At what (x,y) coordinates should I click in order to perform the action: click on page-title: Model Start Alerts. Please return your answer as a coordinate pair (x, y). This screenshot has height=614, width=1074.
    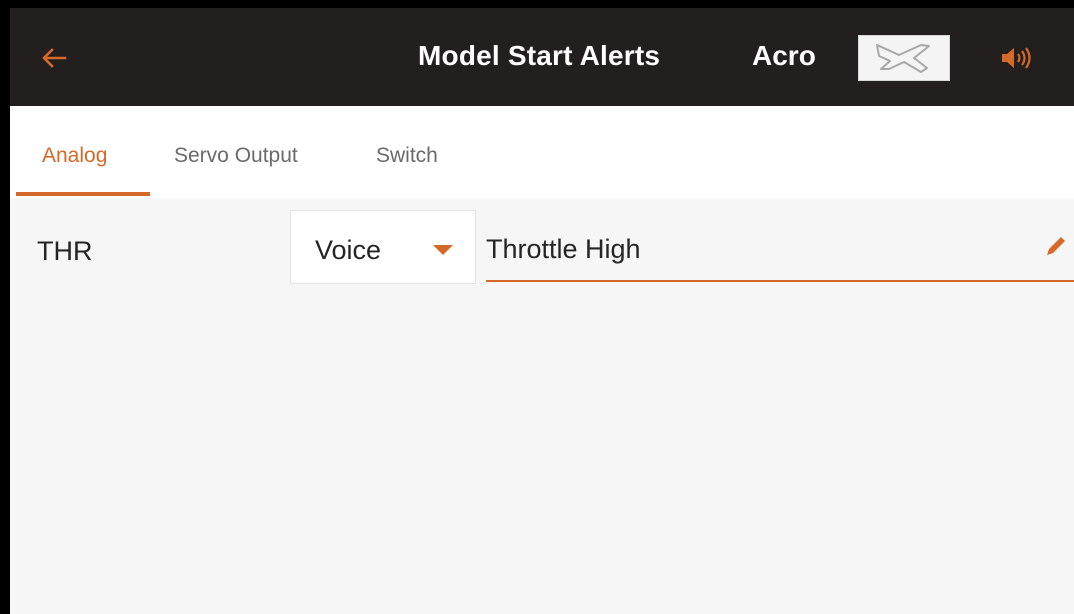
    Looking at the image, I should click on (539, 55).